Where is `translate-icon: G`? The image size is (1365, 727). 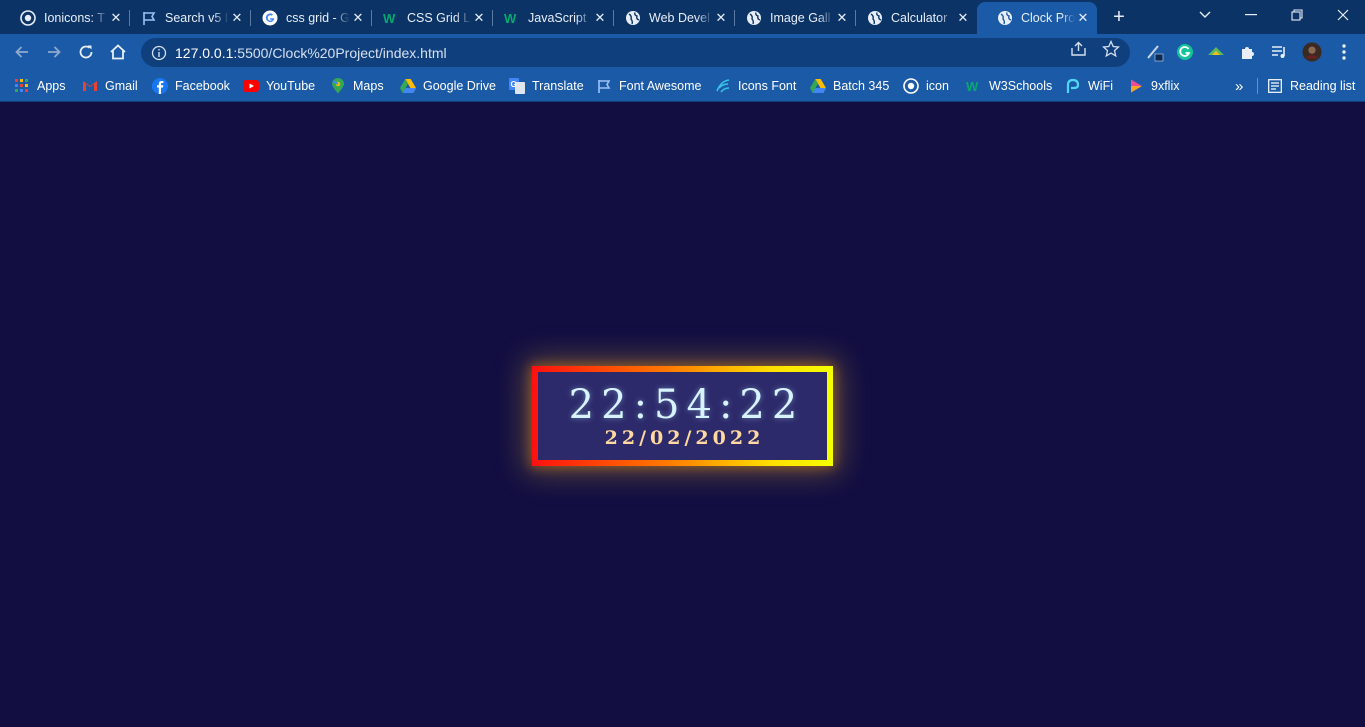 translate-icon: G is located at coordinates (517, 86).